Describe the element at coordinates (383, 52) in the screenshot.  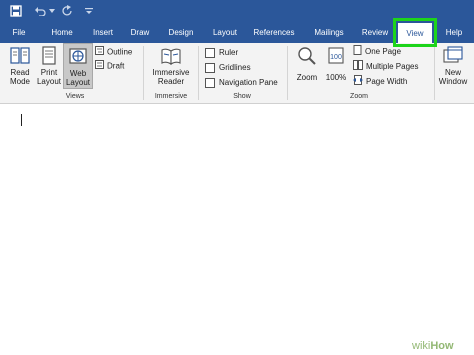
I see `one-page-label: One Page` at that location.